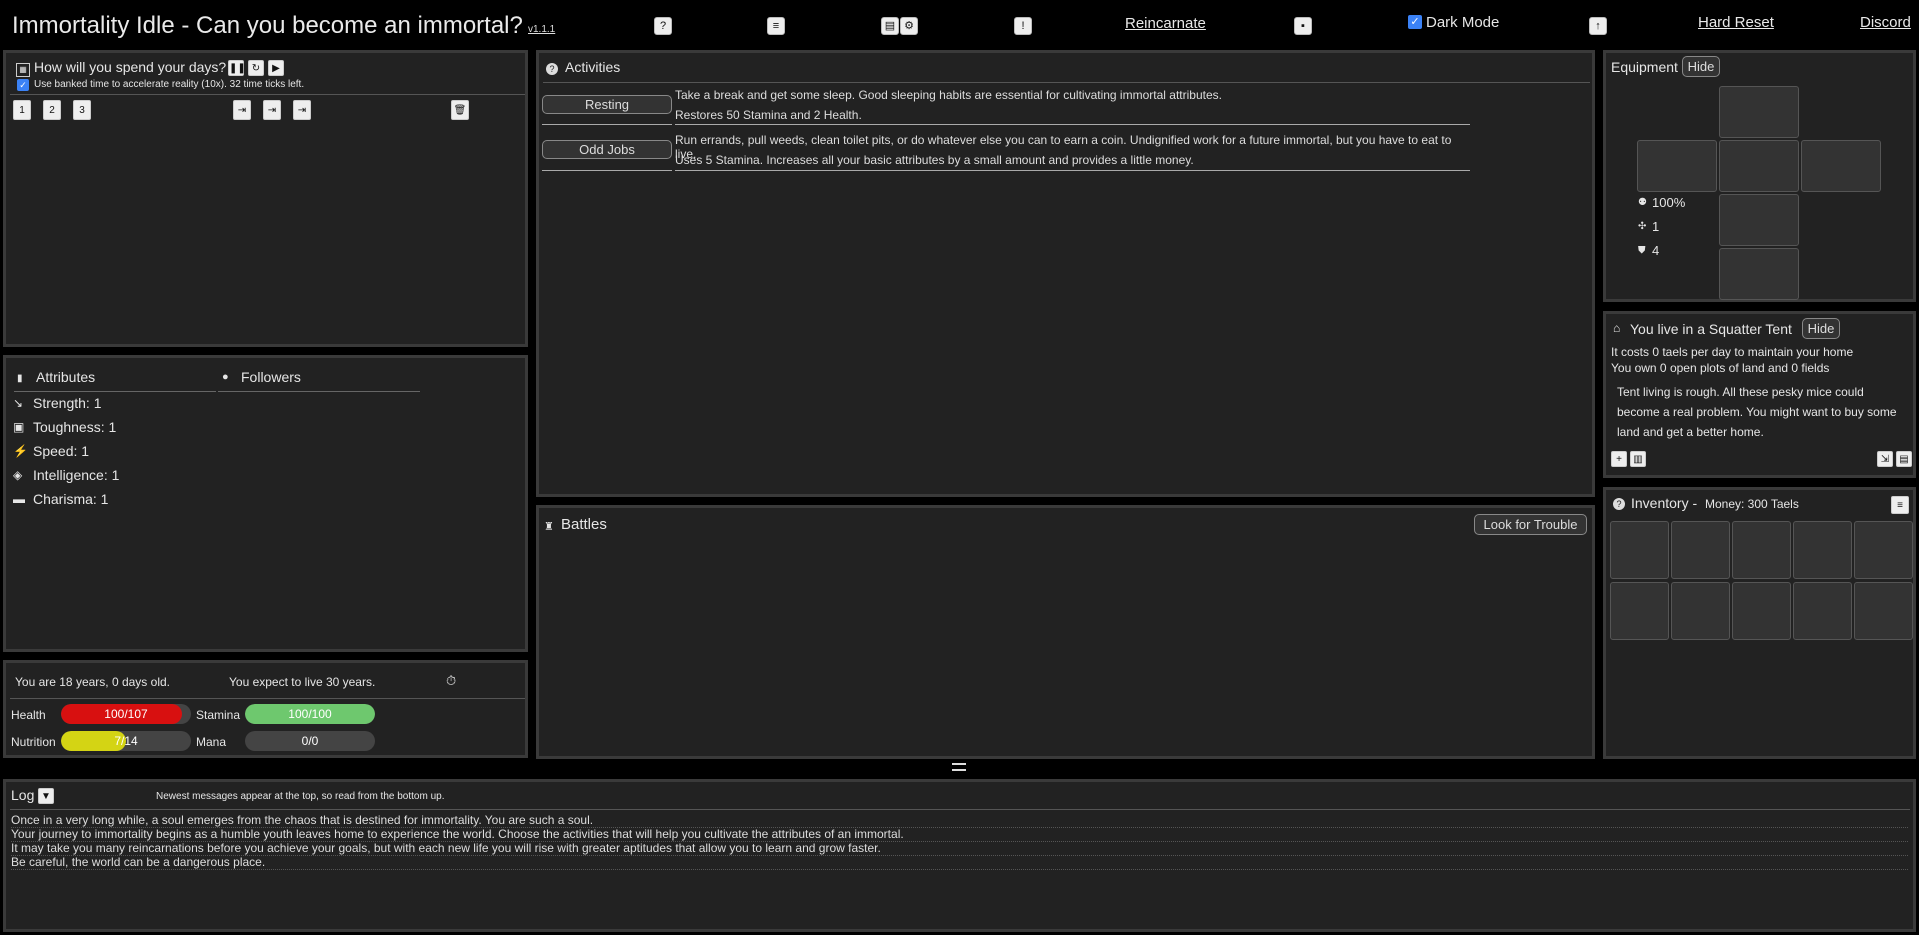 This screenshot has width=1919, height=935. What do you see at coordinates (1642, 226) in the screenshot?
I see `attack-icon: ✣` at bounding box center [1642, 226].